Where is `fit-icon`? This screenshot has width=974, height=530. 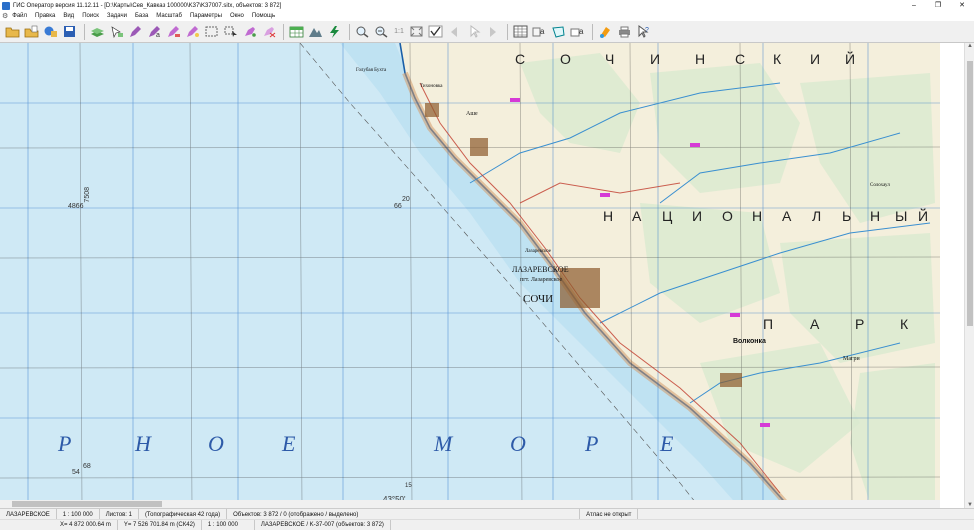
fit-icon is located at coordinates (416, 31).